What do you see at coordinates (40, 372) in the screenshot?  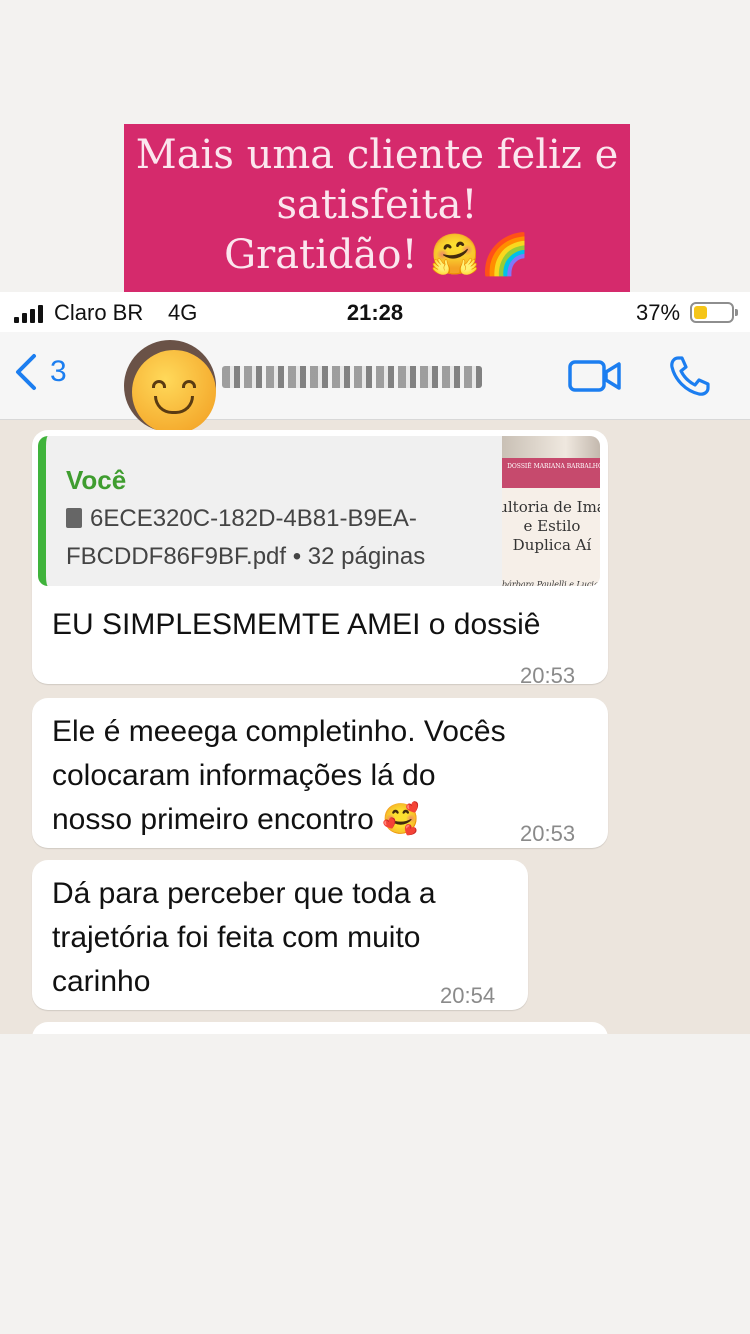 I see `back-button: 3` at bounding box center [40, 372].